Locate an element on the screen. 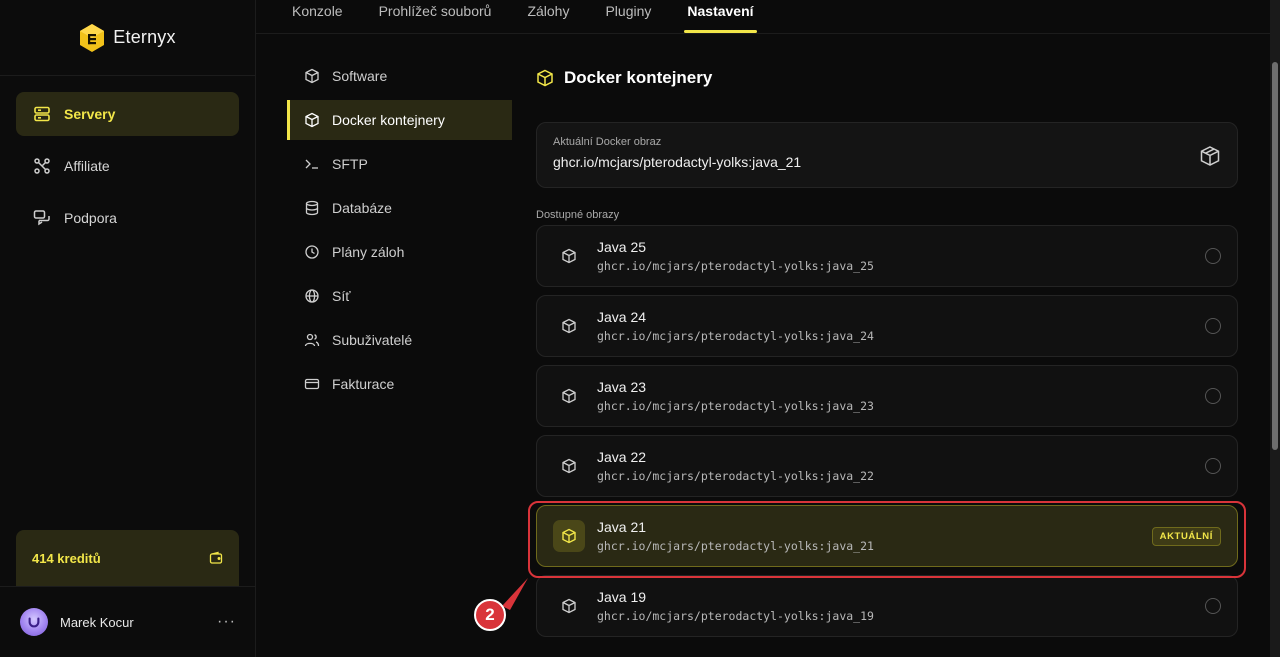 Image resolution: width=1280 pixels, height=657 pixels. settings-item-billing: Fakturace is located at coordinates (399, 384).